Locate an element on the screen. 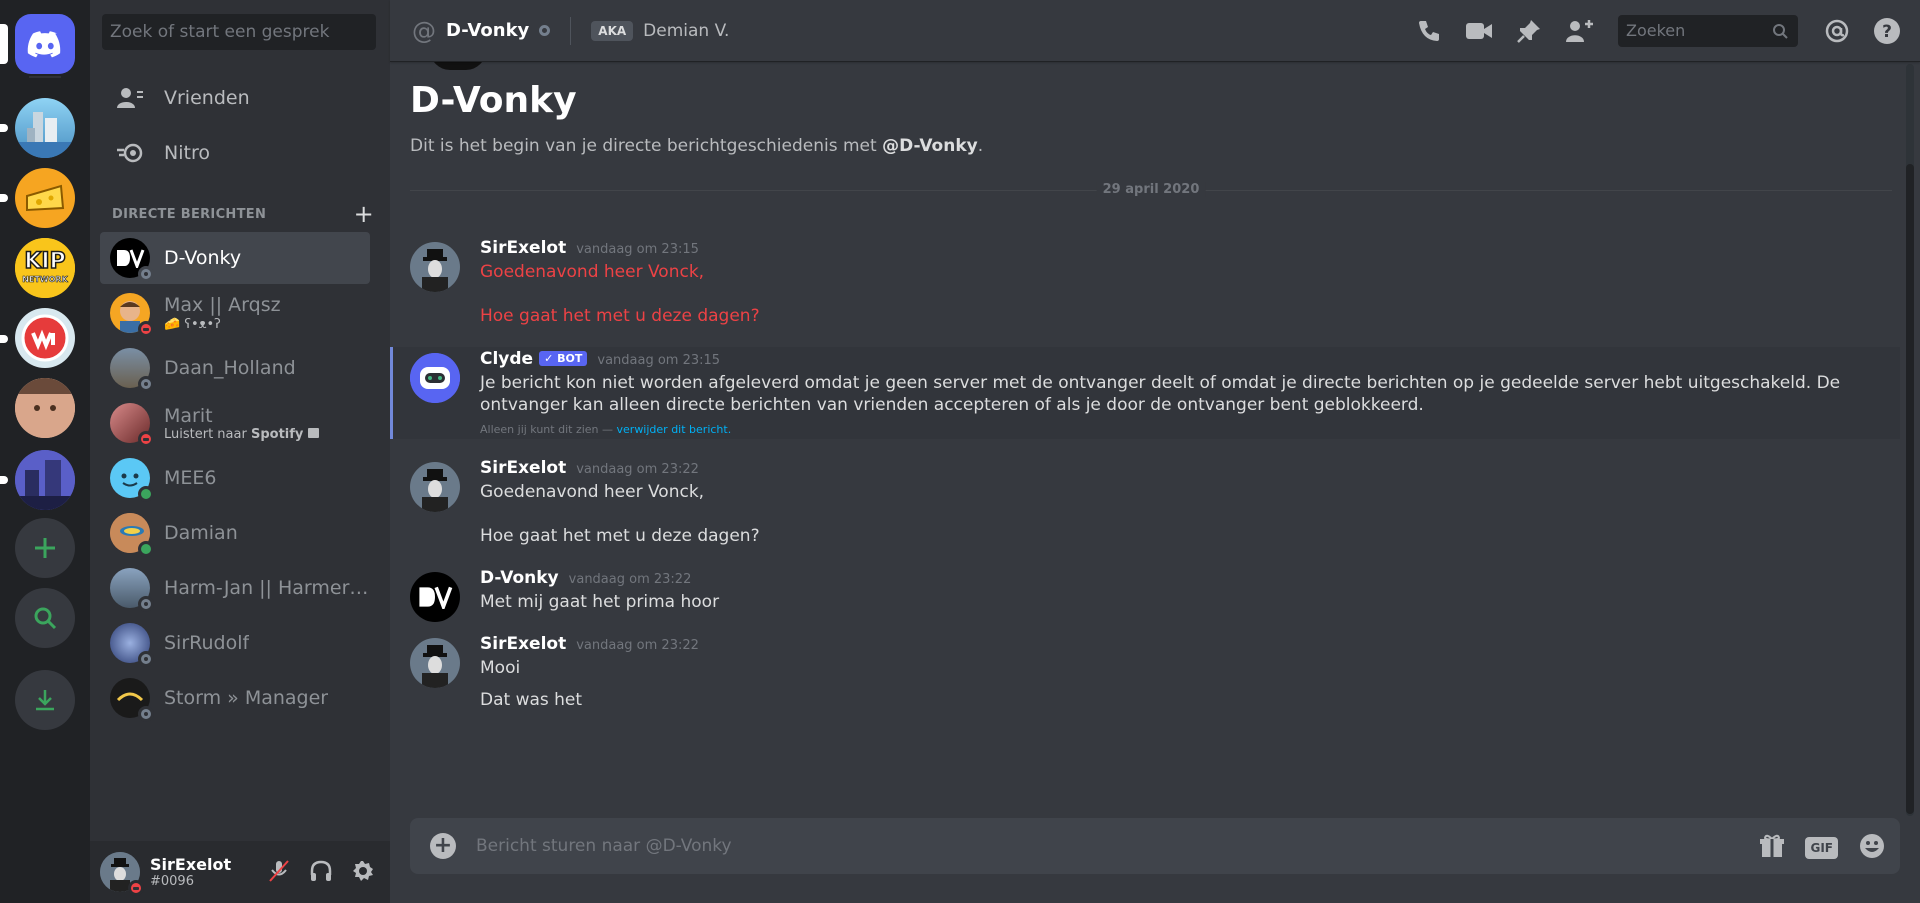 The height and width of the screenshot is (903, 1920). activity-prefix: Luistert naar is located at coordinates (207, 434).